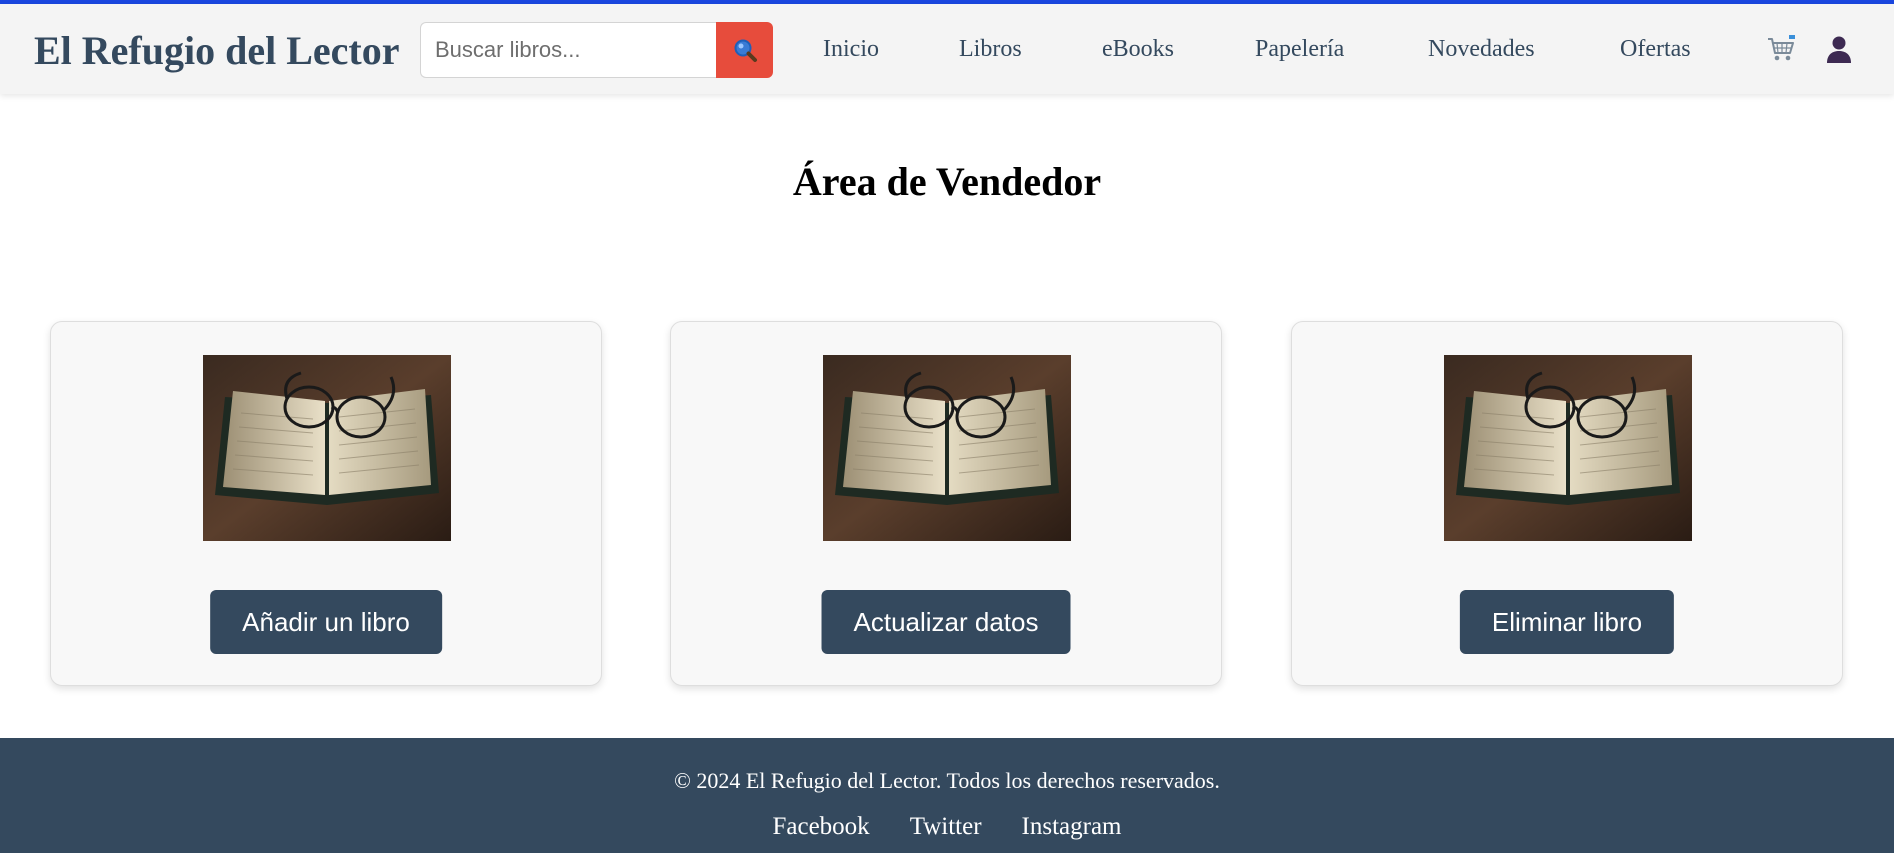 The image size is (1894, 853). I want to click on instagram-link: Instagram, so click(1072, 827).